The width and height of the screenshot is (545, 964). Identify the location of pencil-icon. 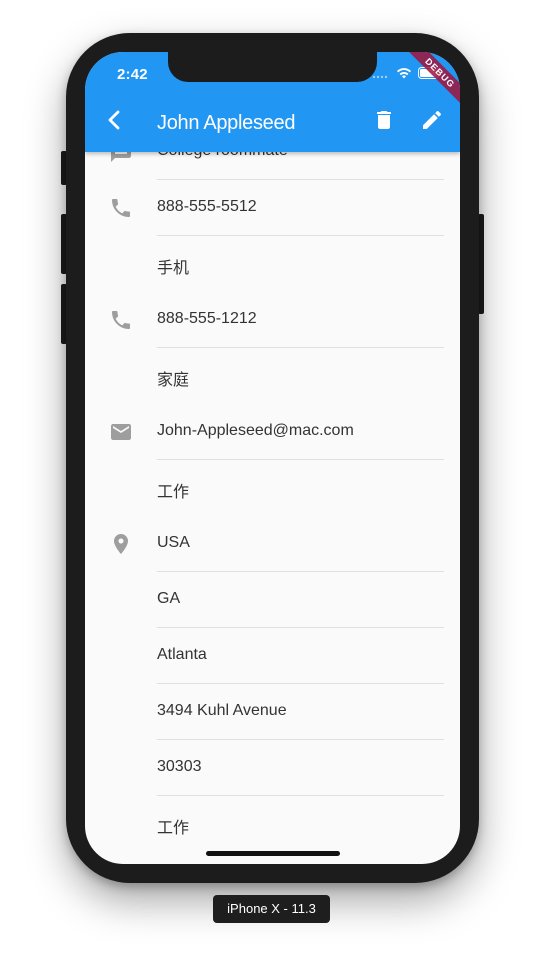
(432, 122).